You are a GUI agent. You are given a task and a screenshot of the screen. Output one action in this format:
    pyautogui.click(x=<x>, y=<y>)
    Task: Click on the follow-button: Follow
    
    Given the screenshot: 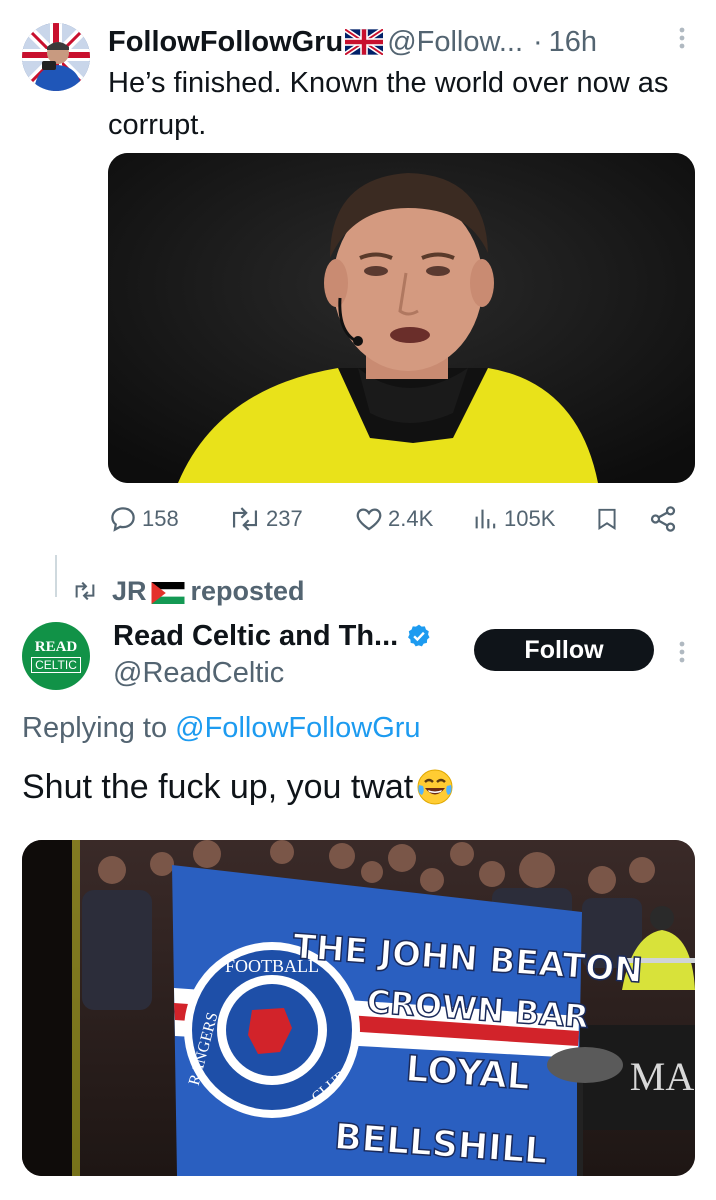 What is the action you would take?
    pyautogui.click(x=564, y=650)
    